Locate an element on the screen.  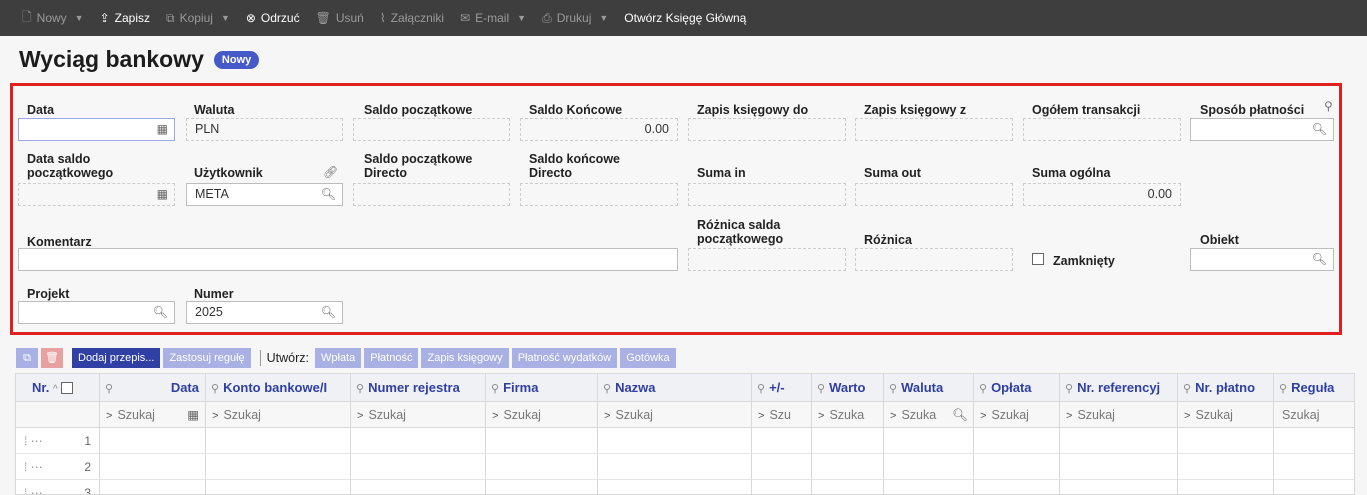
create-deposit-button: Wpłata is located at coordinates (338, 358).